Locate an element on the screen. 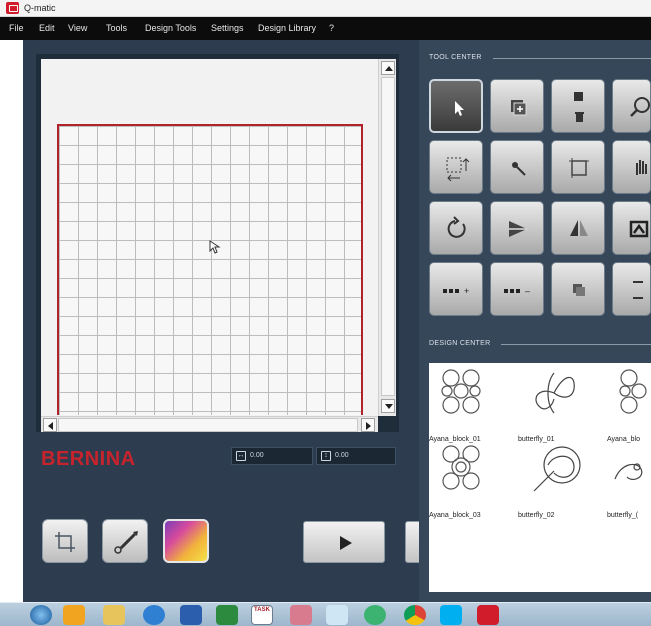 The image size is (651, 626). crop-frame-icon is located at coordinates (65, 542).